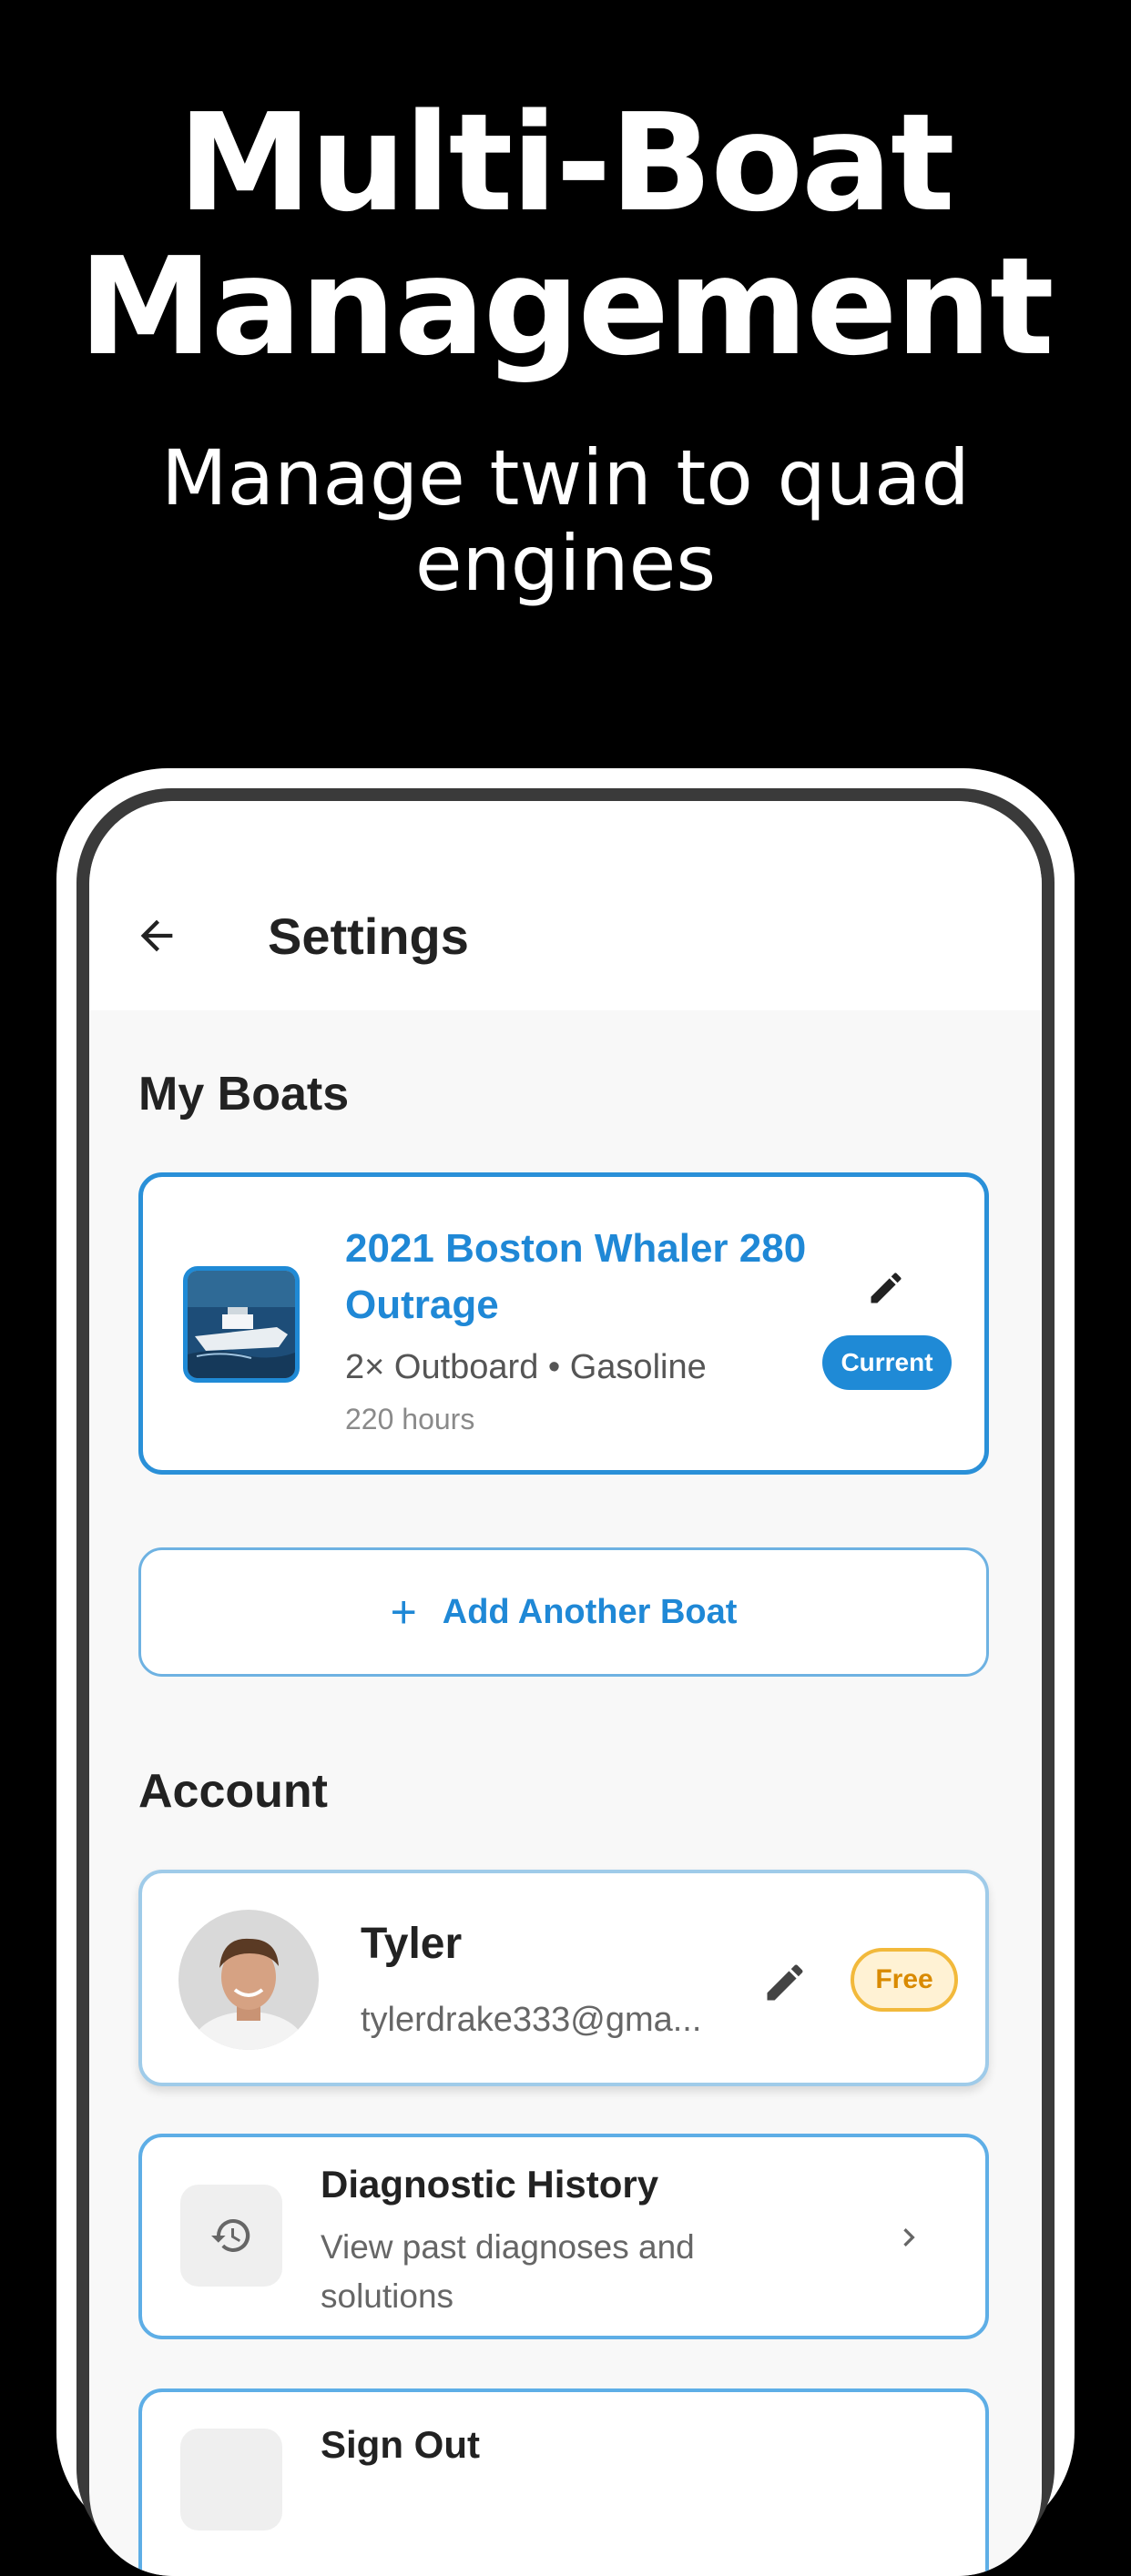  Describe the element at coordinates (157, 935) in the screenshot. I see `back-arrow-icon` at that location.